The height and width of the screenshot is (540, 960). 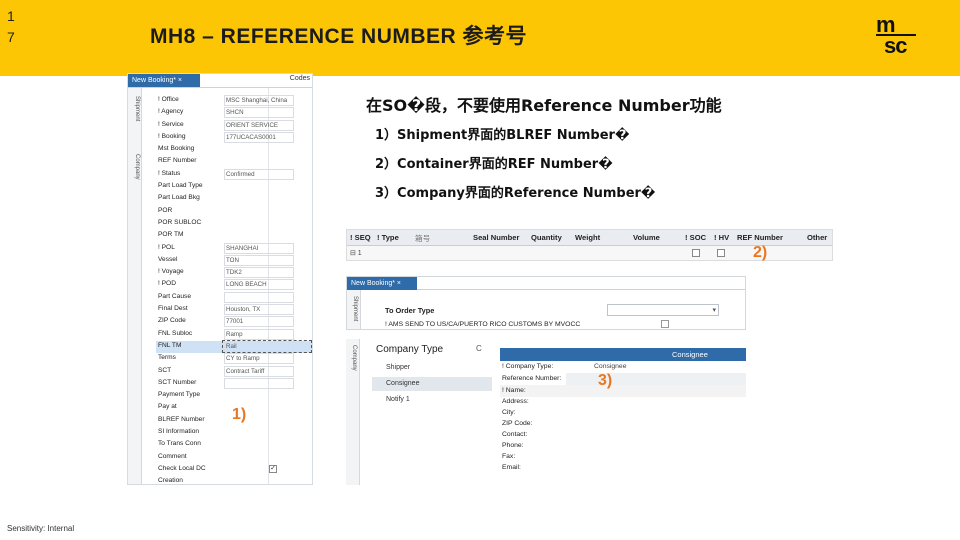 I want to click on col-seal-number: Seal Number, so click(x=496, y=237).